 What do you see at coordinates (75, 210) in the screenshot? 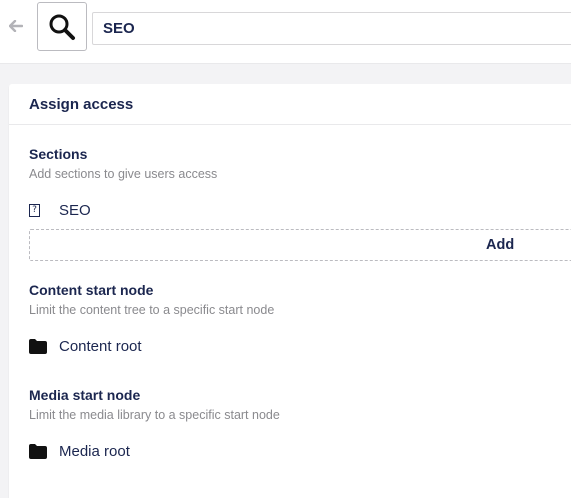
I see `section-item-label: SEO` at bounding box center [75, 210].